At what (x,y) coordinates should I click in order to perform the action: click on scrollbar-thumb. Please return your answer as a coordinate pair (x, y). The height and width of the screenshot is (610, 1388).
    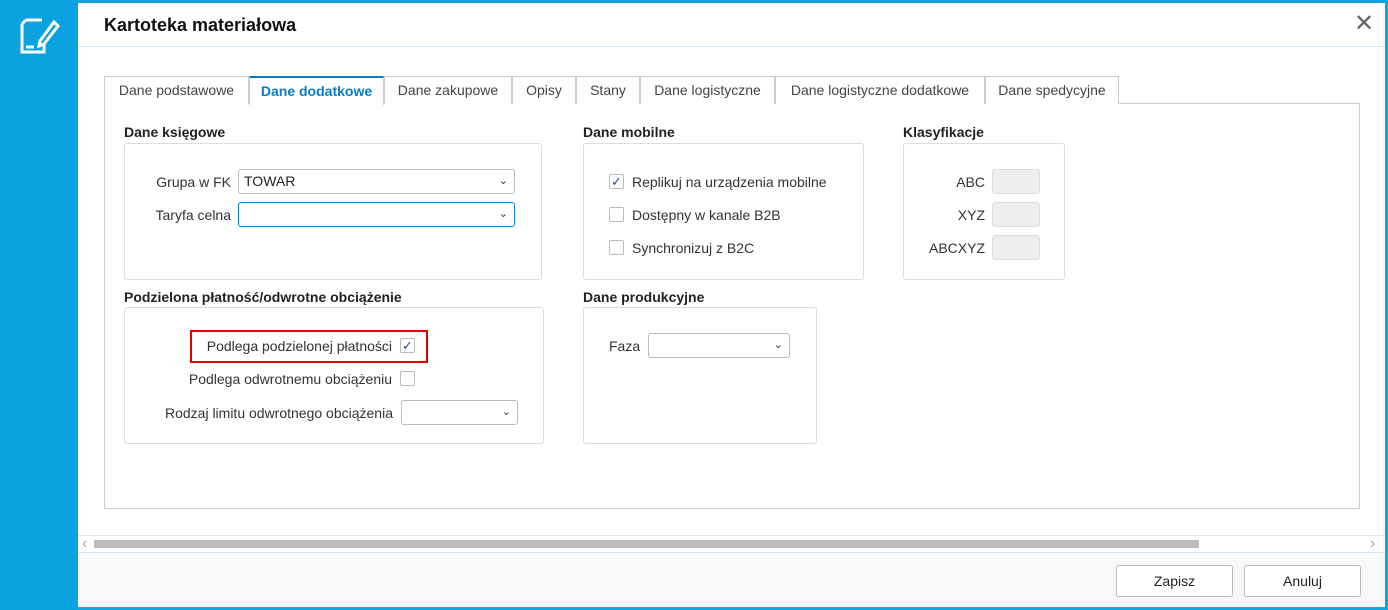
    Looking at the image, I should click on (646, 544).